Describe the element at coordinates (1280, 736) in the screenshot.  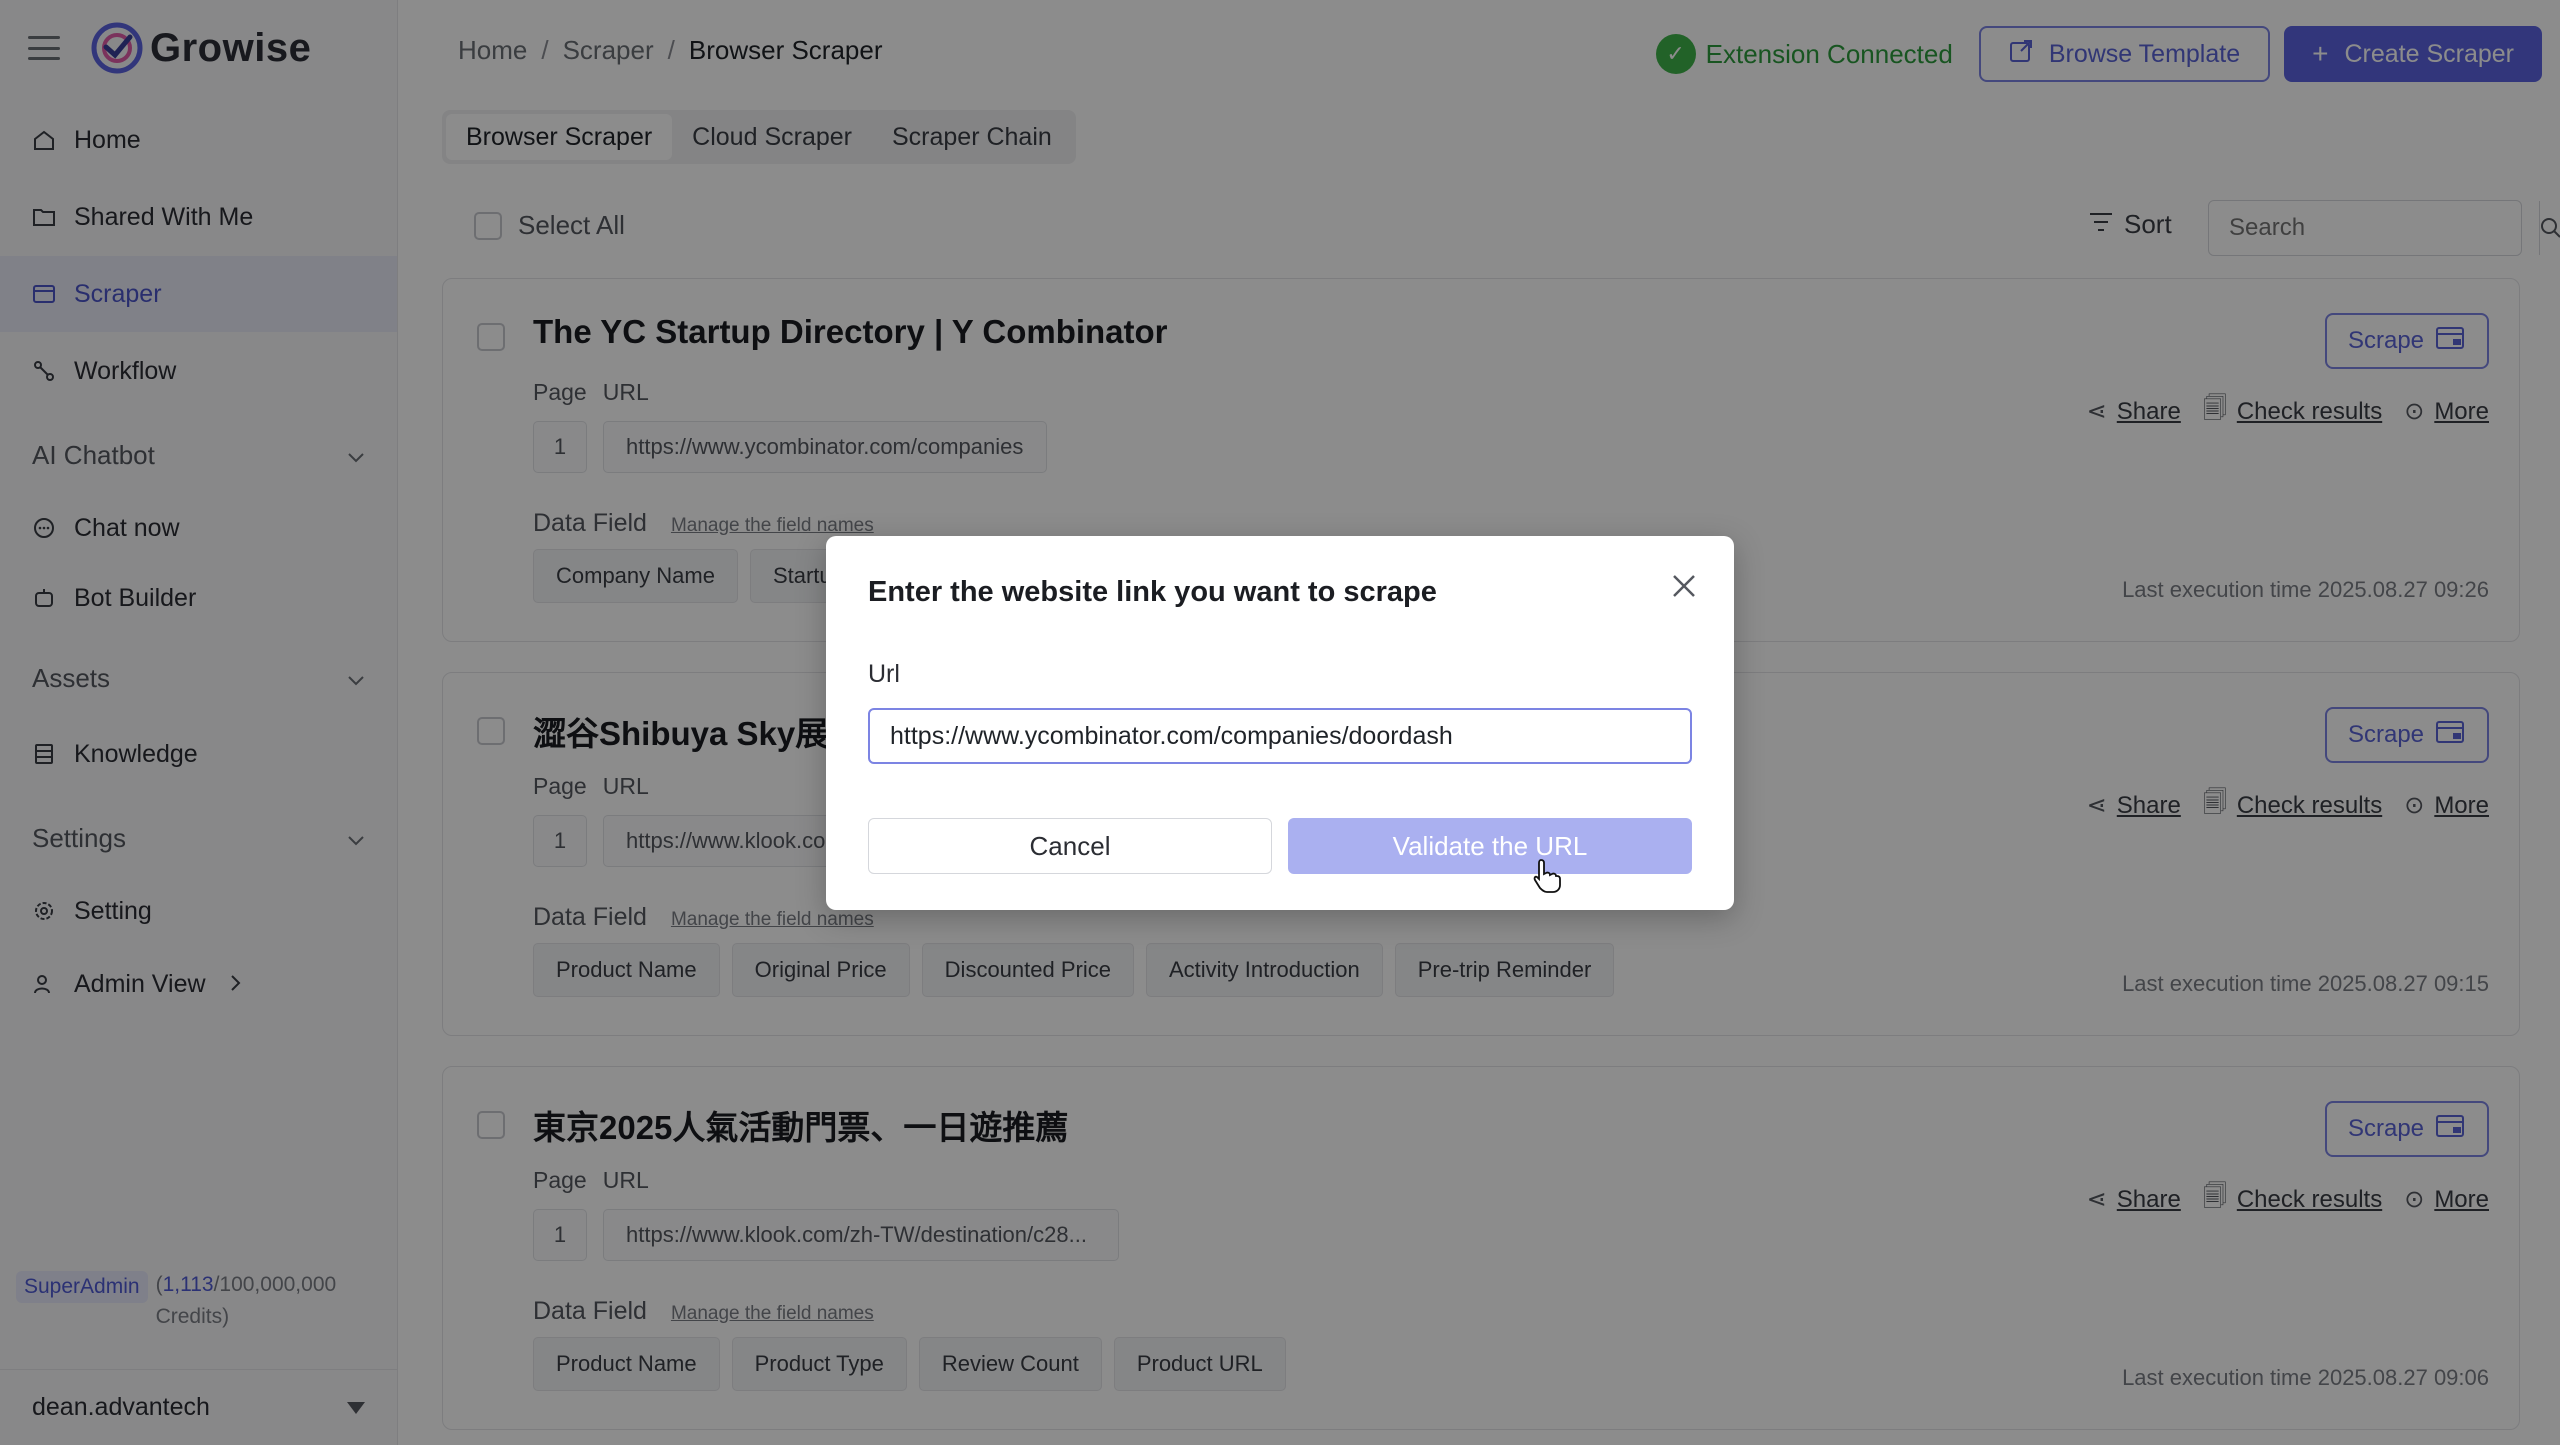
I see `url-input` at that location.